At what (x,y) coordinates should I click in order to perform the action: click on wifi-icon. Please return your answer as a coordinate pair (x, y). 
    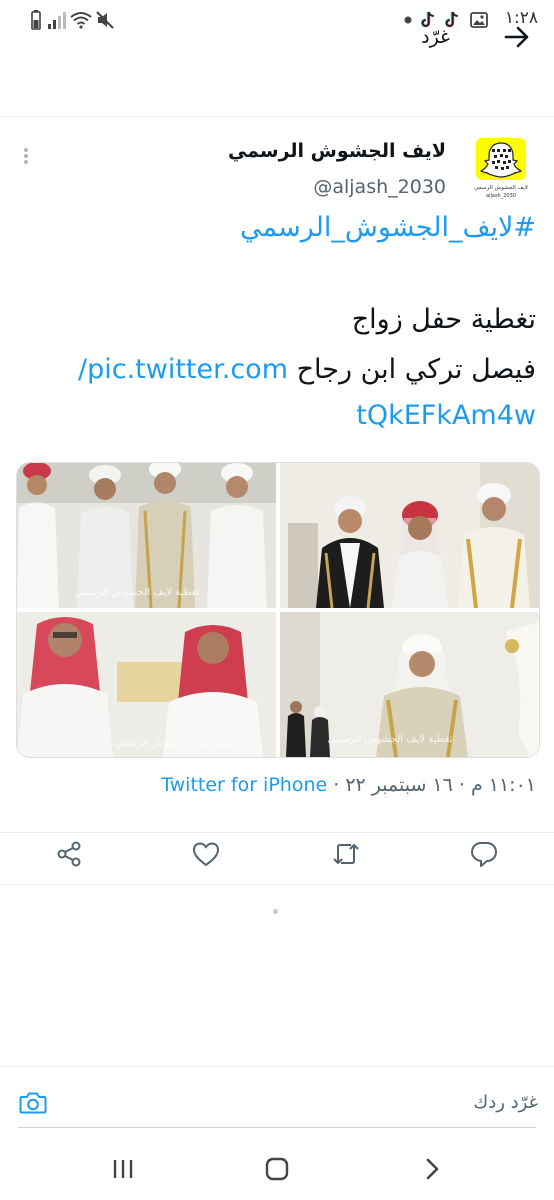
    Looking at the image, I should click on (81, 20).